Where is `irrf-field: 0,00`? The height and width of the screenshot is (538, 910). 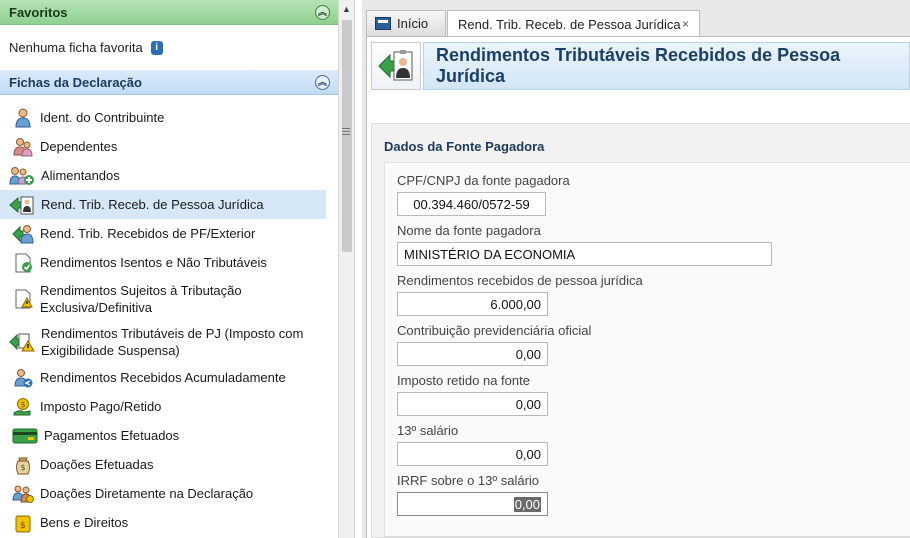 irrf-field: 0,00 is located at coordinates (472, 504).